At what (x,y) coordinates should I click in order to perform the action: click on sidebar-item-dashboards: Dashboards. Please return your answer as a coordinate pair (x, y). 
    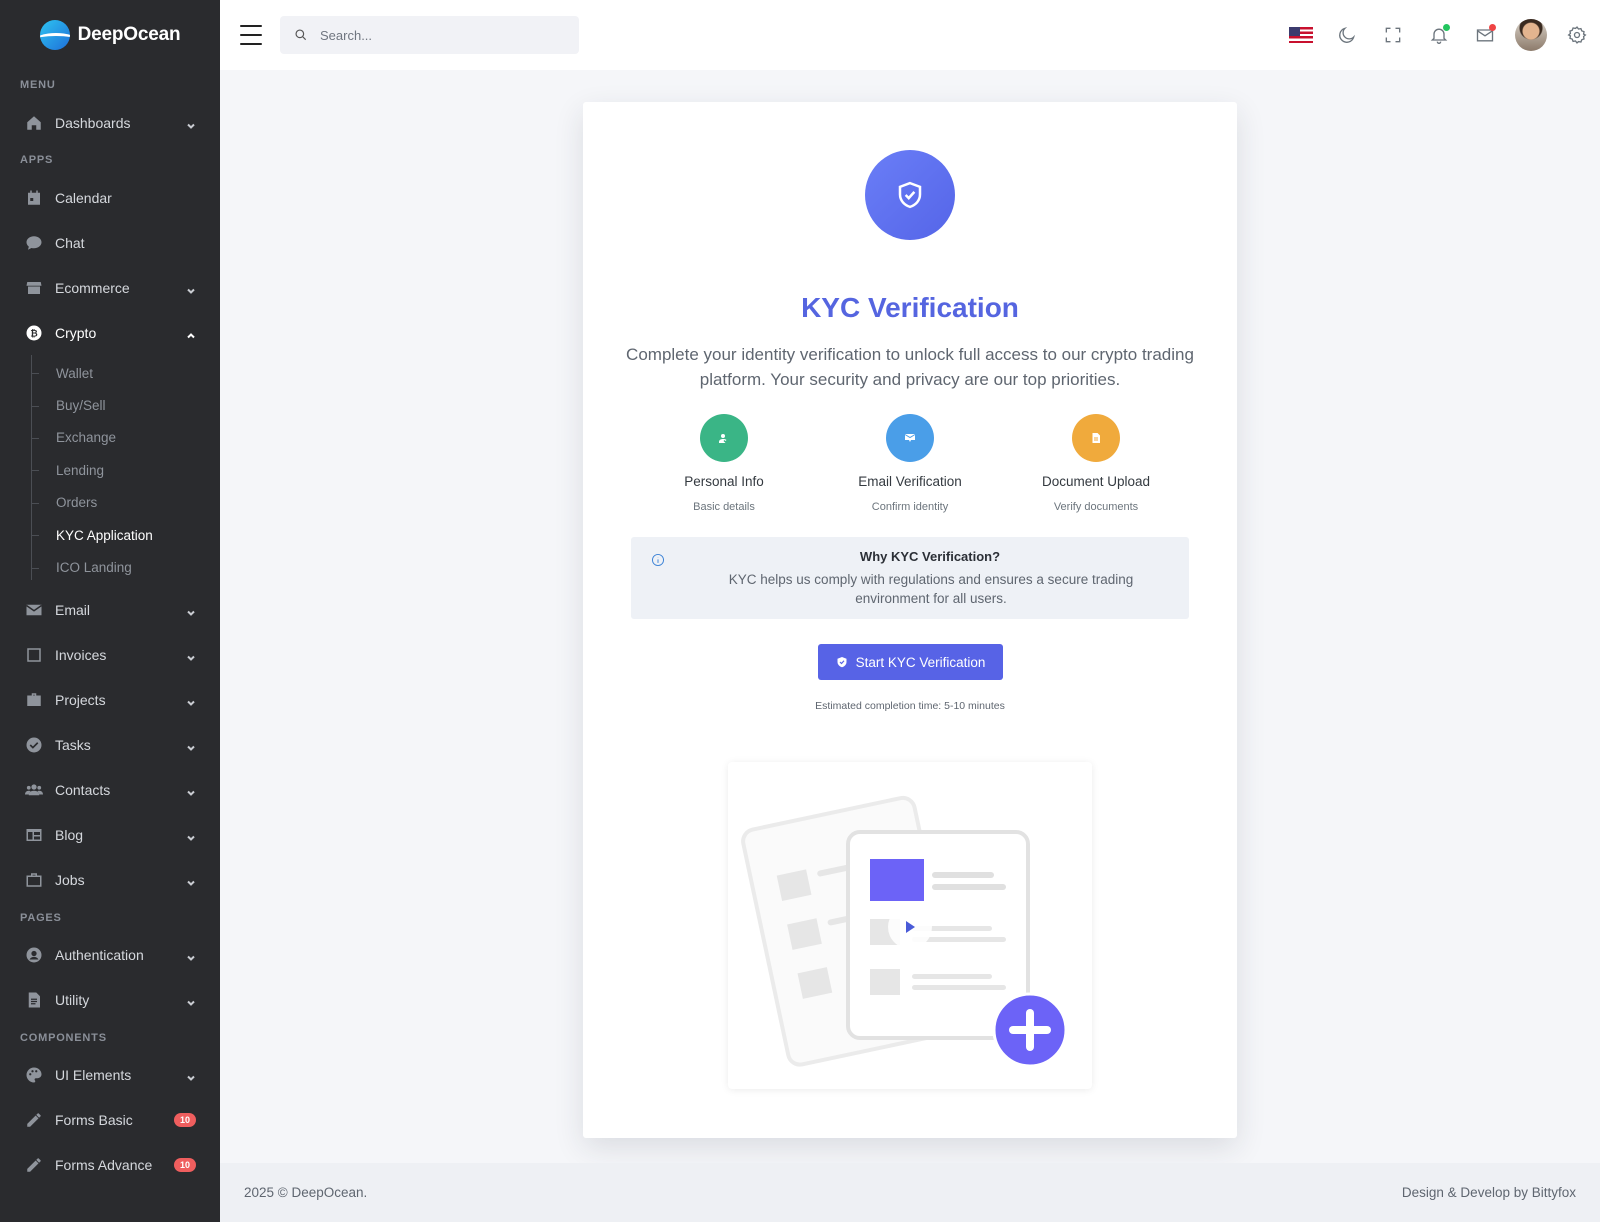
    Looking at the image, I should click on (110, 122).